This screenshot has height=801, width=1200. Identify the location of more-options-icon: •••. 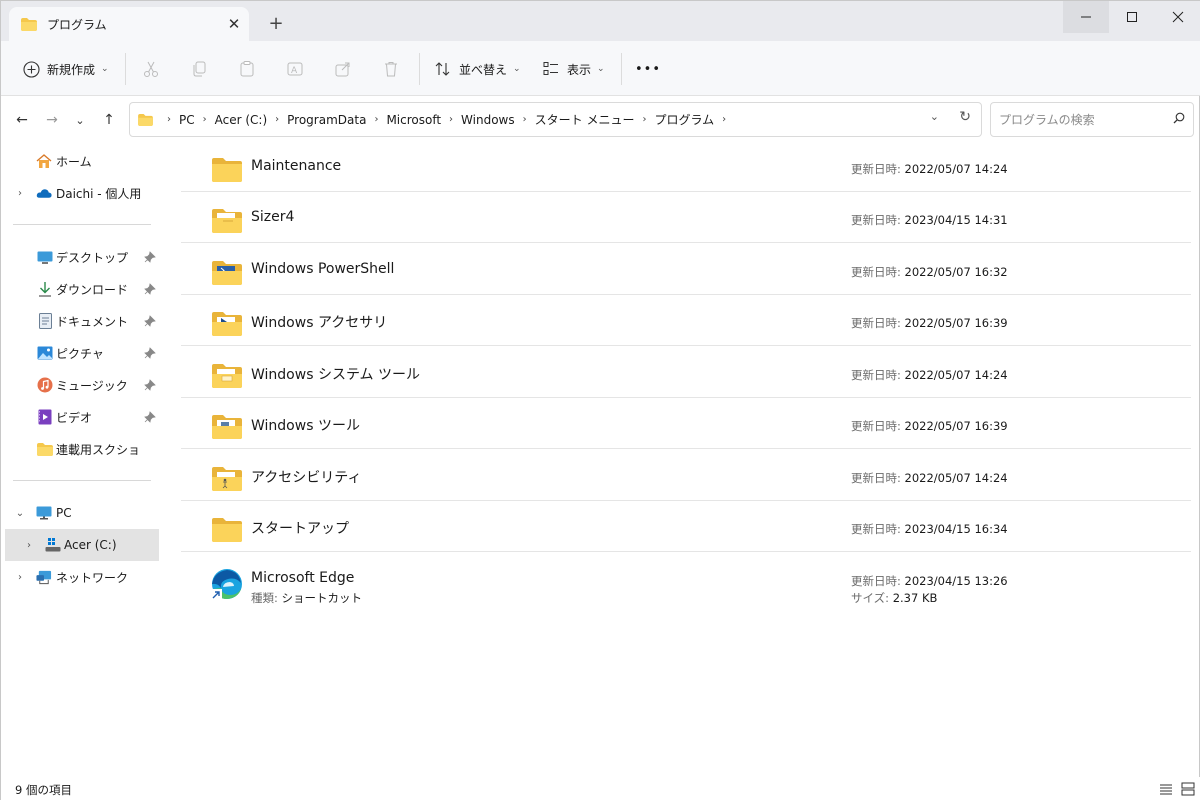
(648, 69).